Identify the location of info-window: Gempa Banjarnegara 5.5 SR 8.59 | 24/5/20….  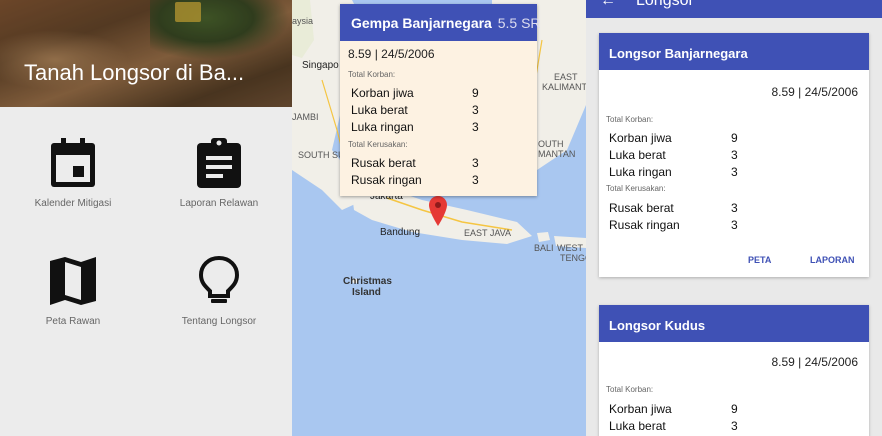
(440, 100).